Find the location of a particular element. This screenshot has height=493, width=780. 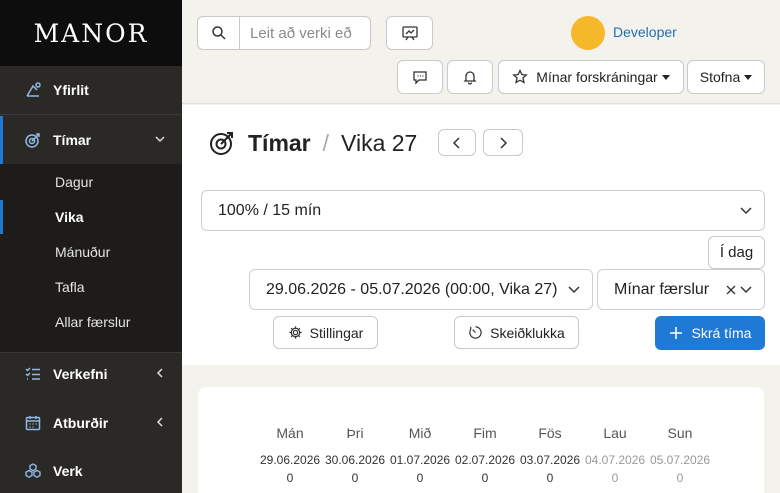

day-date: 04.07.2026 is located at coordinates (615, 460).